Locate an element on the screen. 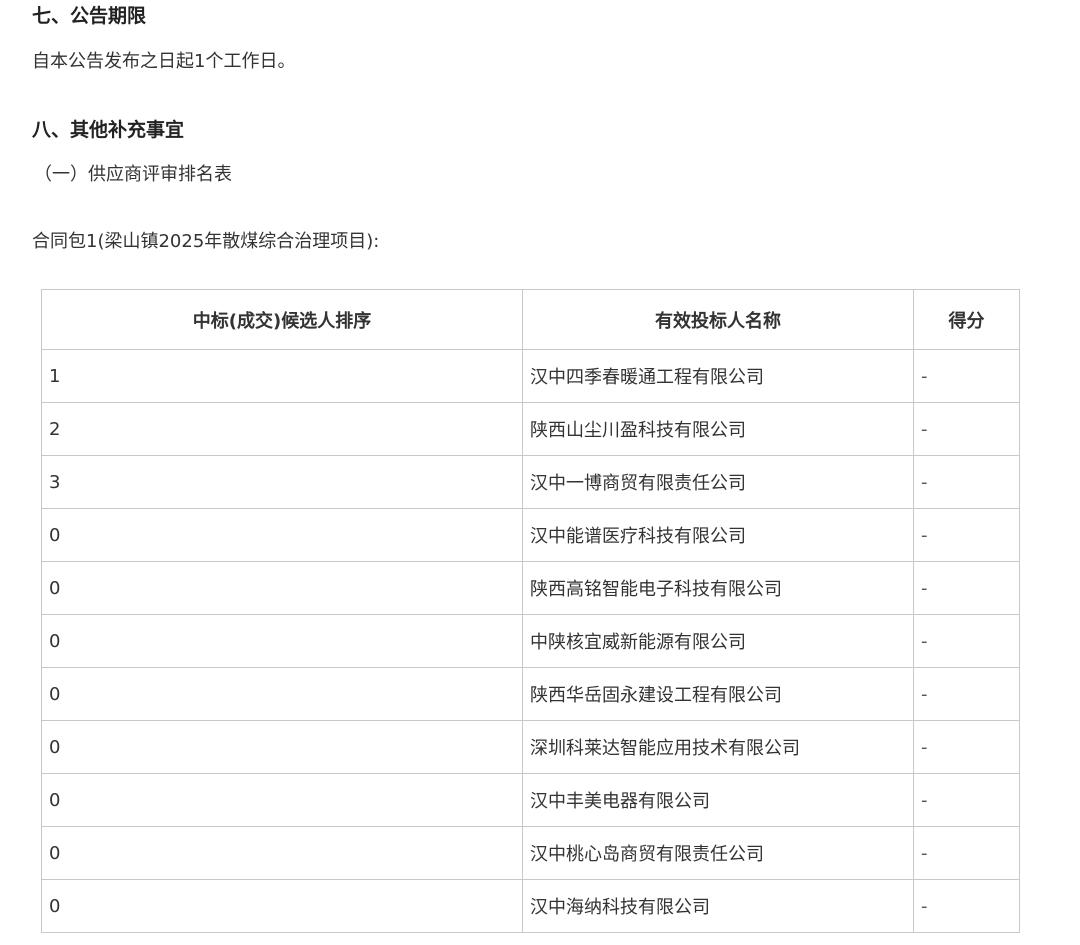 Image resolution: width=1080 pixels, height=945 pixels. bidder-name-cell: 陕西山尘川盈科技有限公司 is located at coordinates (718, 429).